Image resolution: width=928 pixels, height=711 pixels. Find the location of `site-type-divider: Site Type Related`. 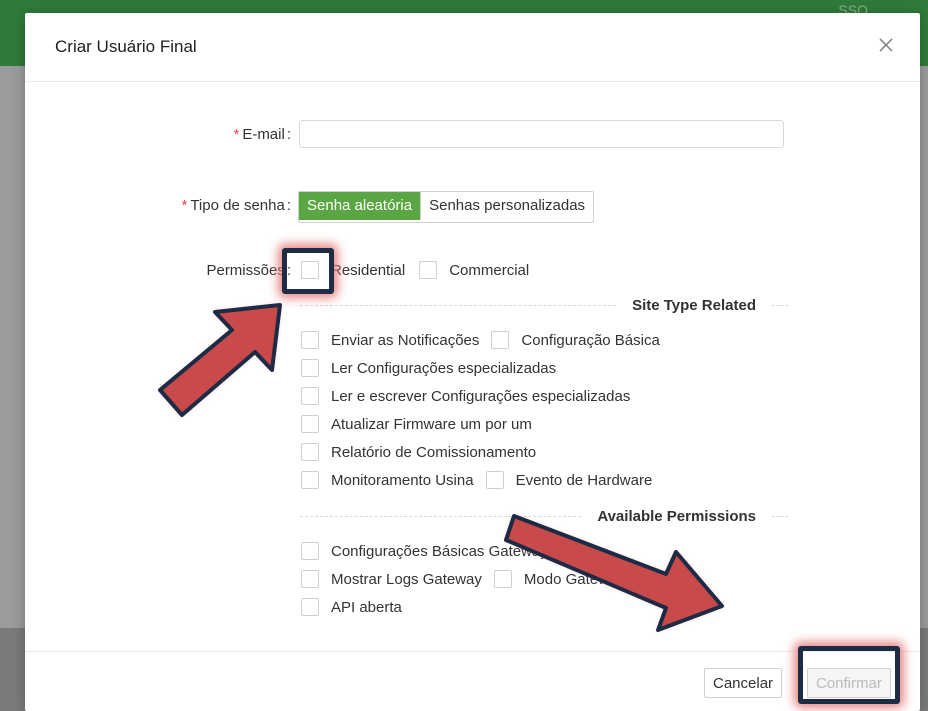

site-type-divider: Site Type Related is located at coordinates (544, 305).